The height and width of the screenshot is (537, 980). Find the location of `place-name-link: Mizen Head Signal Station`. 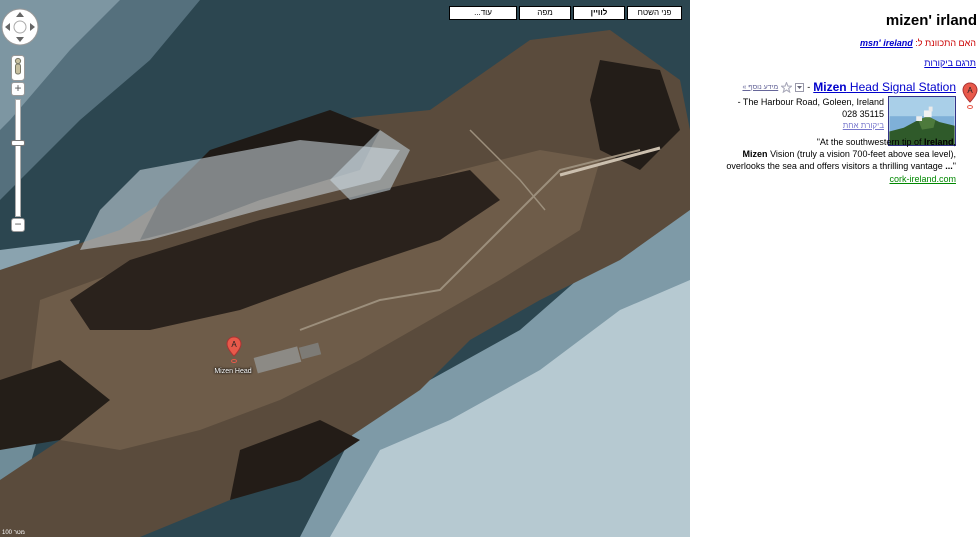

place-name-link: Mizen Head Signal Station is located at coordinates (884, 87).